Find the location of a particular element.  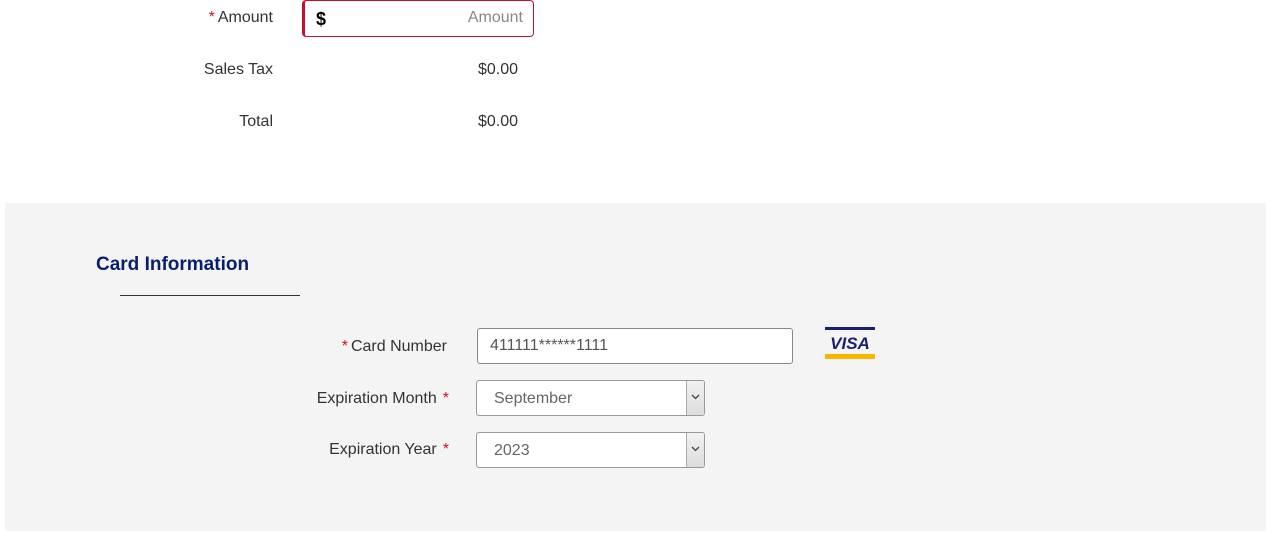

title-divider is located at coordinates (210, 295).